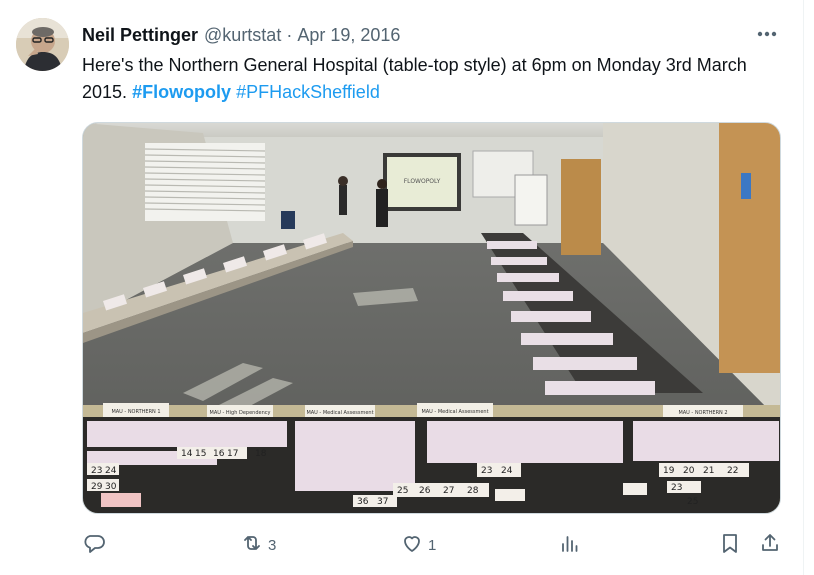 The height and width of the screenshot is (575, 814). Describe the element at coordinates (272, 545) in the screenshot. I see `retweet-count: 3` at that location.